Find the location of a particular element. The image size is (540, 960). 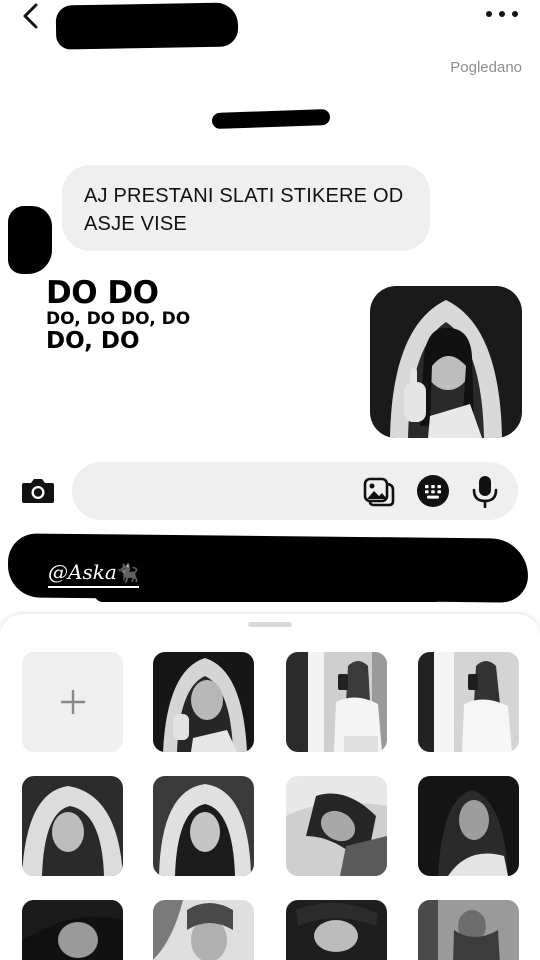

back-button is located at coordinates (32, 16).